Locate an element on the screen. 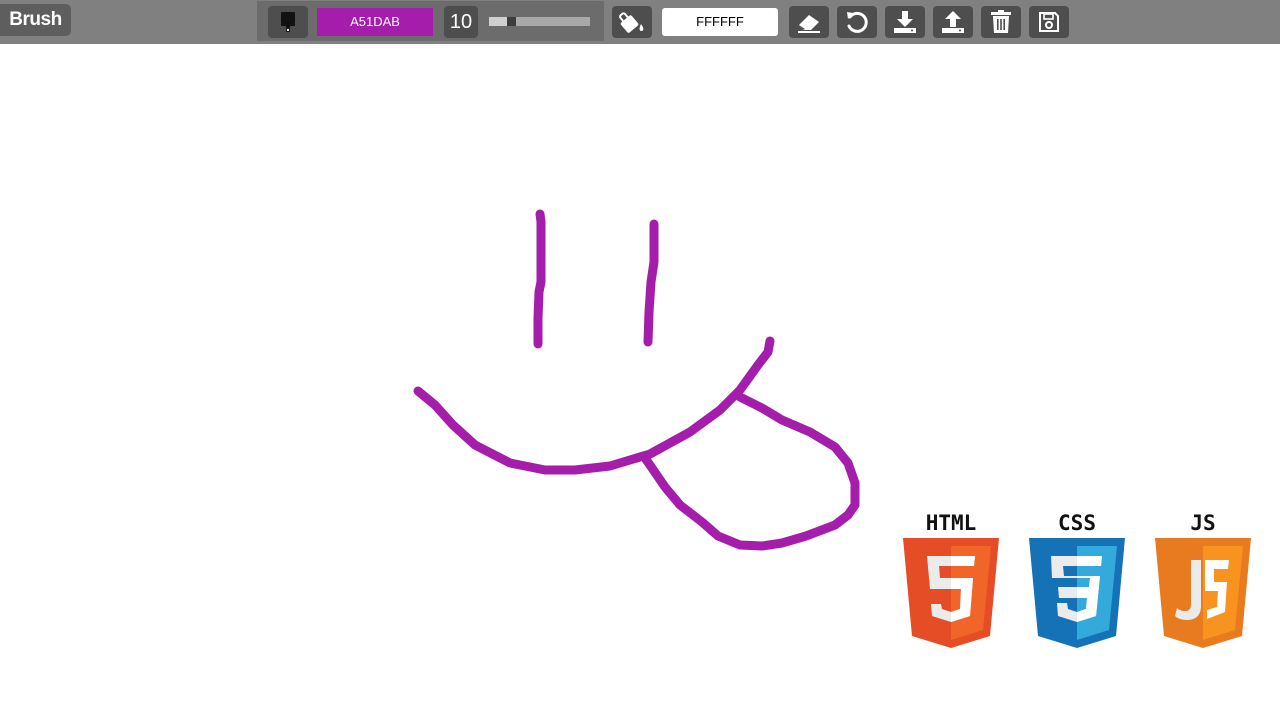 This screenshot has height=720, width=1280. html5-logo: HTML is located at coordinates (951, 580).